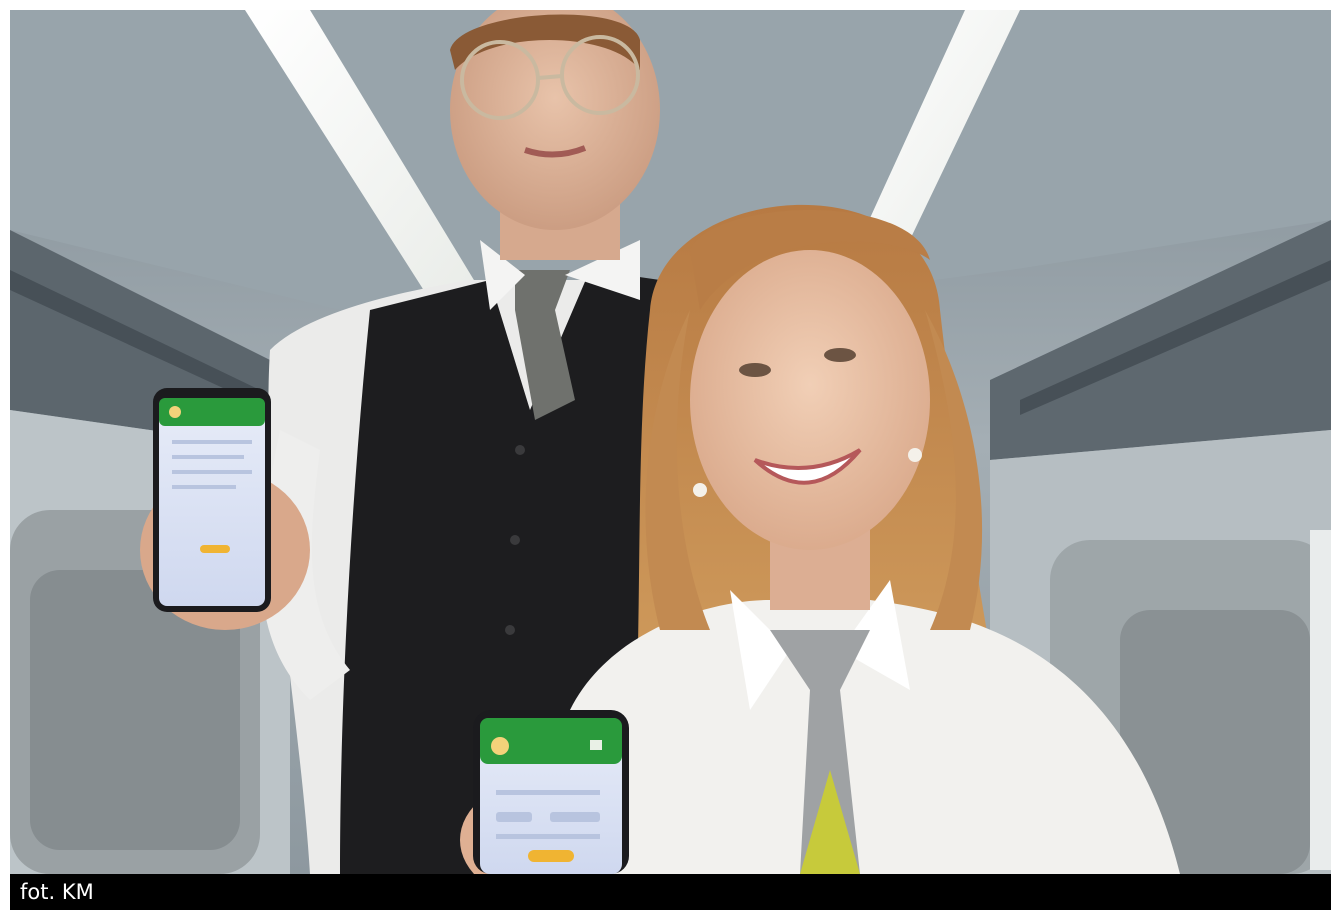 The image size is (1333, 910). I want to click on phone-left, so click(212, 500).